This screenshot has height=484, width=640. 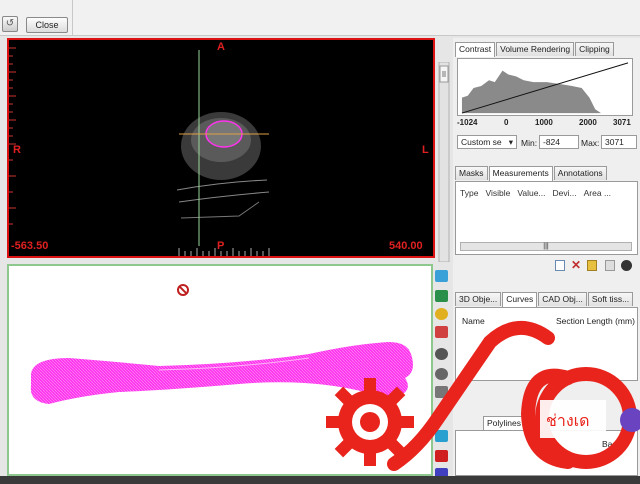 What do you see at coordinates (425, 150) in the screenshot?
I see `label-left: L` at bounding box center [425, 150].